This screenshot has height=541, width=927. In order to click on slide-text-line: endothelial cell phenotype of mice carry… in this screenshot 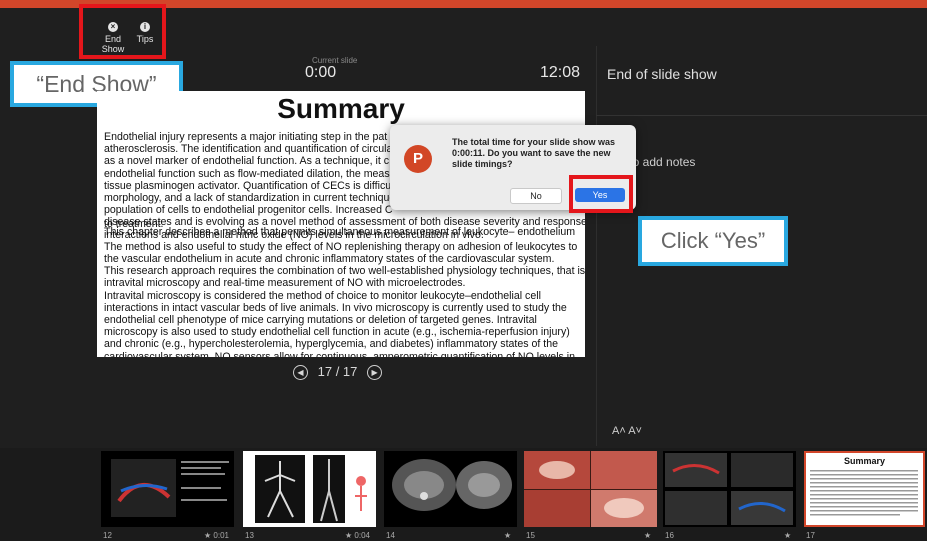, I will do `click(320, 320)`.